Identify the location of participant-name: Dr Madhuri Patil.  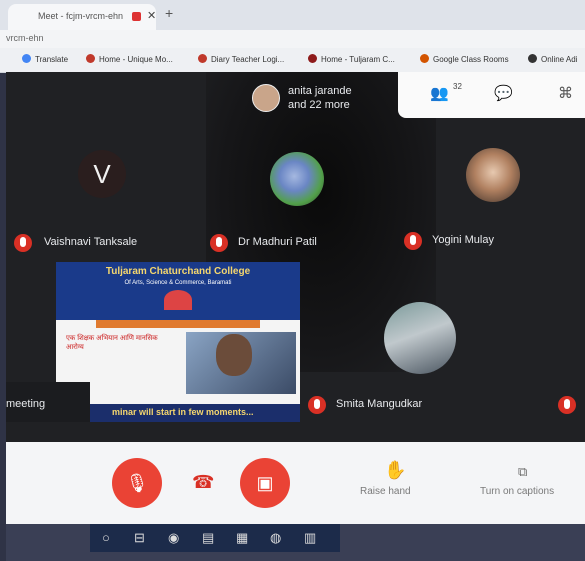
(277, 242).